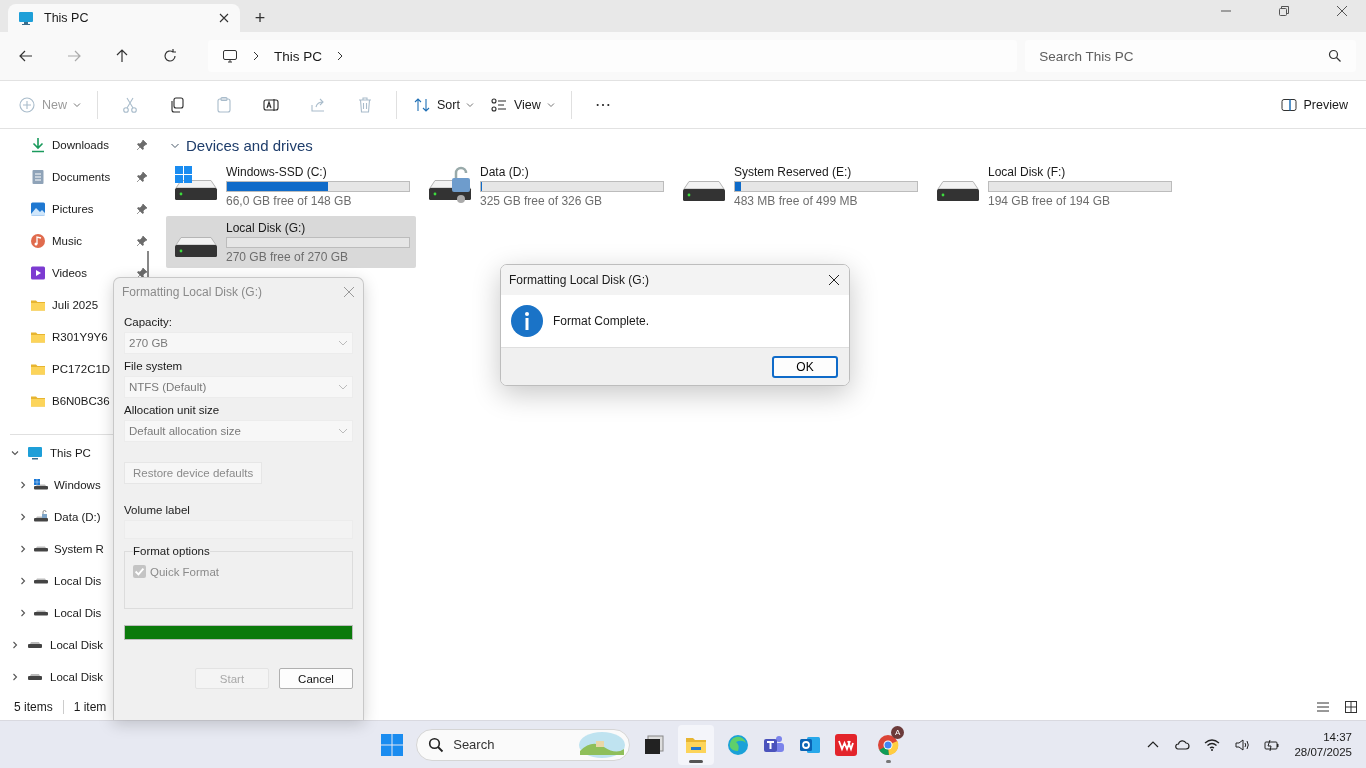 The width and height of the screenshot is (1366, 768). Describe the element at coordinates (1242, 744) in the screenshot. I see `speaker-icon` at that location.